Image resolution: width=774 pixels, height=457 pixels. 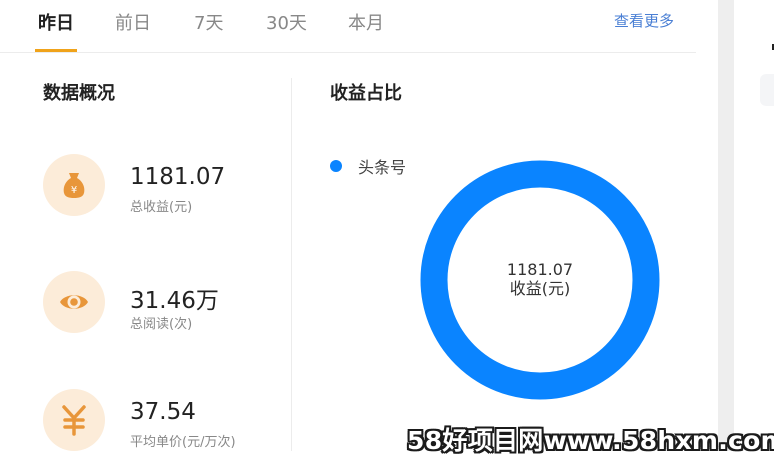 What do you see at coordinates (74, 302) in the screenshot?
I see `eye-icon` at bounding box center [74, 302].